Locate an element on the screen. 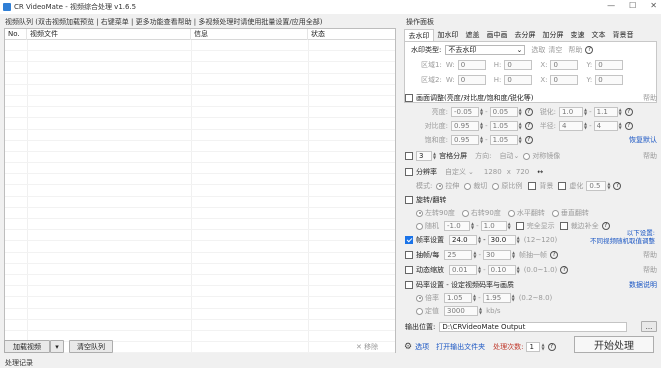  blur-checkbox is located at coordinates (562, 186).